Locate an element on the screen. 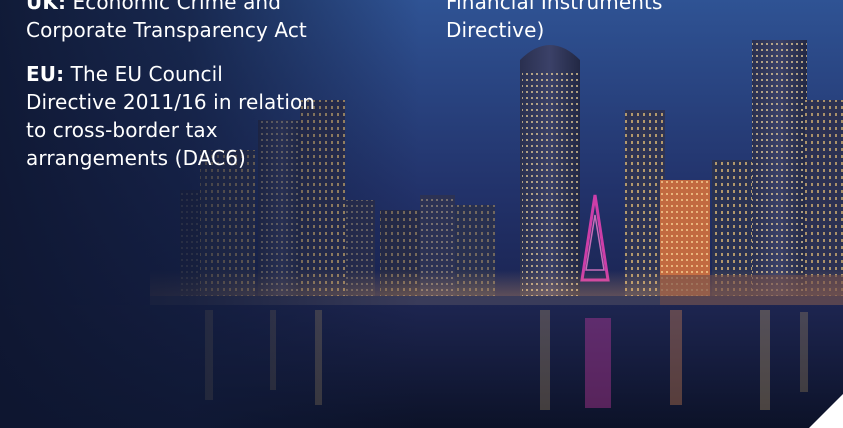 This screenshot has height=428, width=843. mifid-line-1: Financial Instruments is located at coordinates (554, 7).